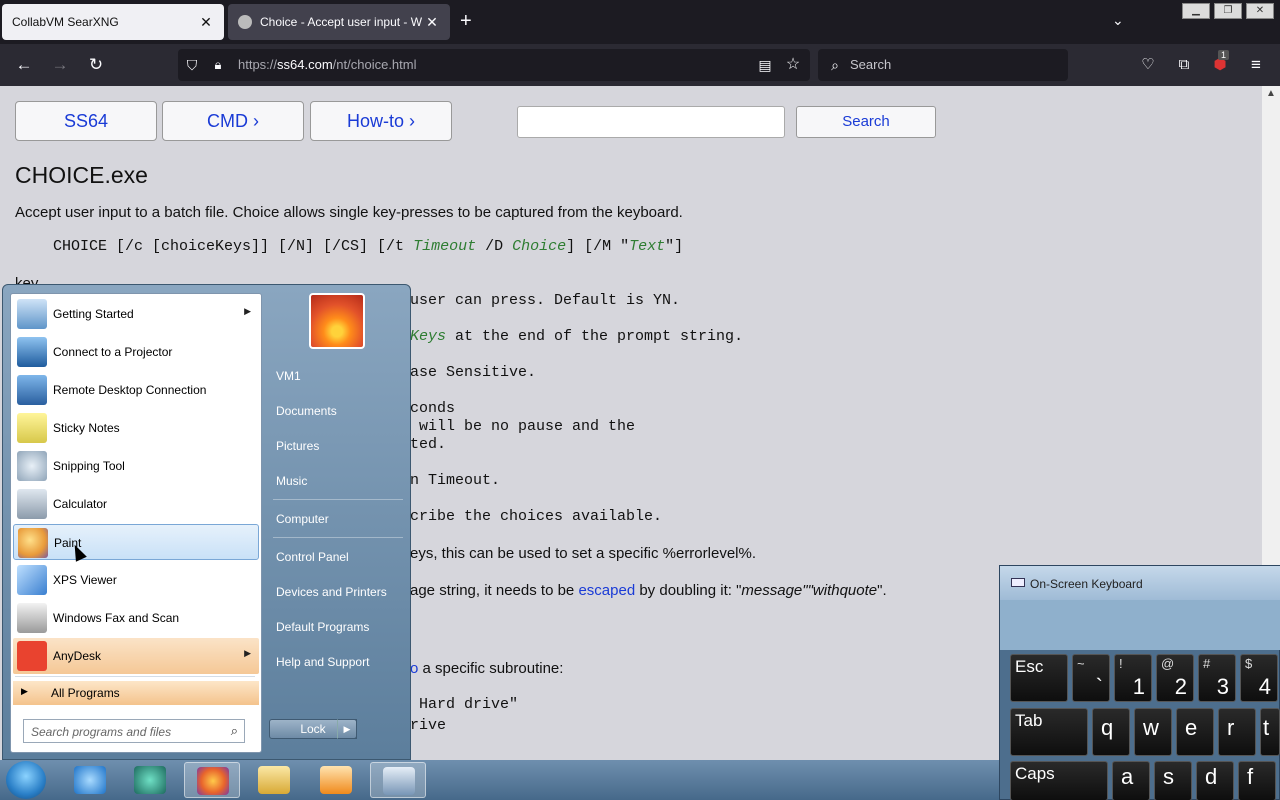 The width and height of the screenshot is (1280, 800). What do you see at coordinates (466, 21) in the screenshot?
I see `new-tab-icon: +` at bounding box center [466, 21].